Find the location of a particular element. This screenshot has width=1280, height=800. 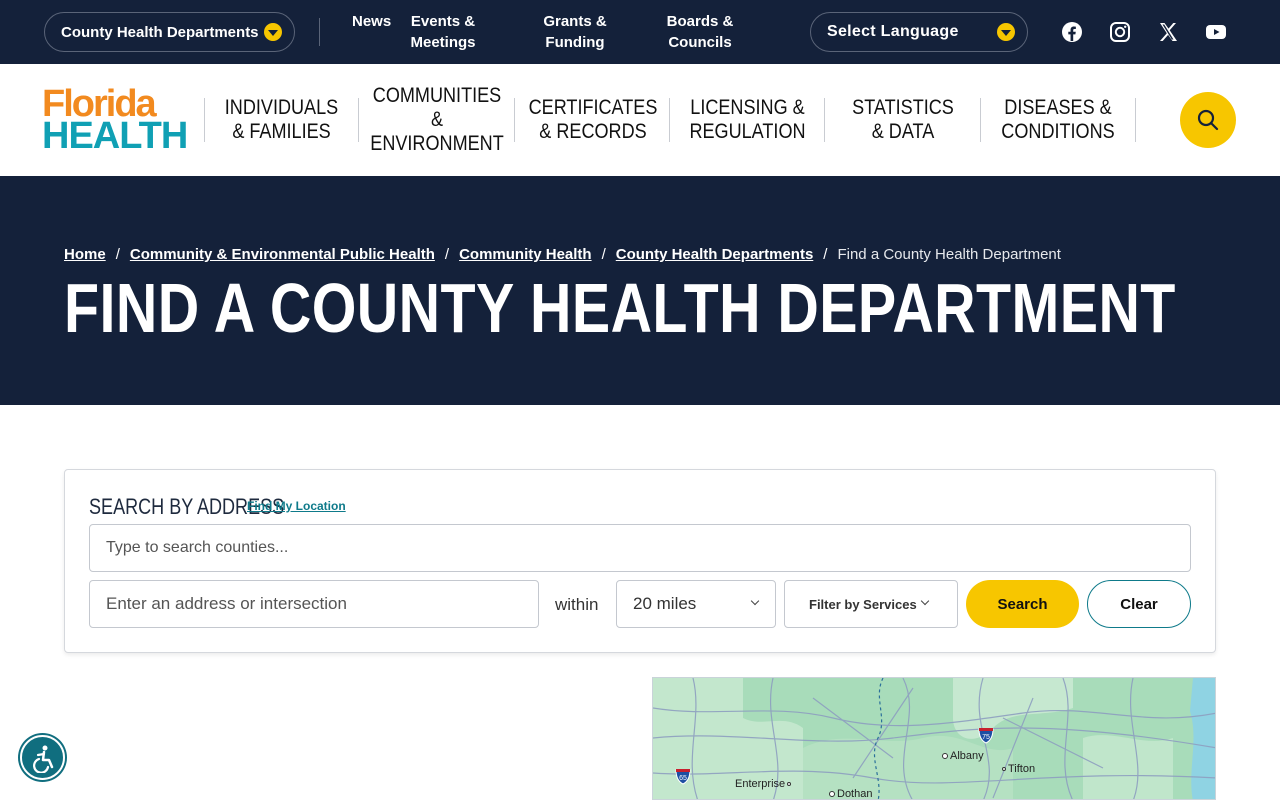

nav-licensing-regulation: LICENSING & REGULATION is located at coordinates (747, 120).